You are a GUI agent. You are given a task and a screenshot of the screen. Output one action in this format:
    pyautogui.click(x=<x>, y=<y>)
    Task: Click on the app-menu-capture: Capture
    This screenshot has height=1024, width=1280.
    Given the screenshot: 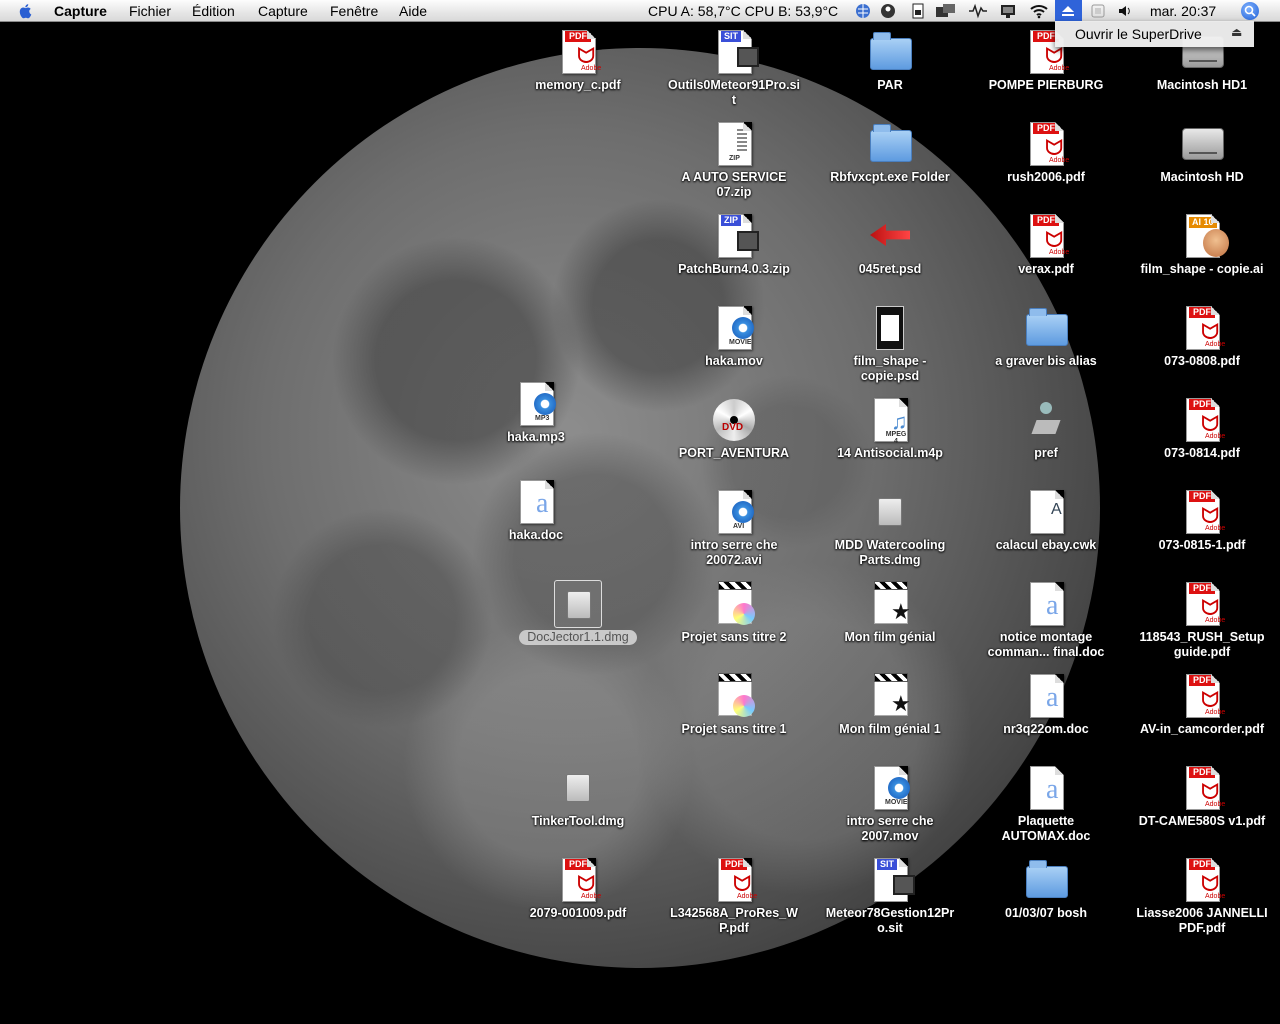 What is the action you would take?
    pyautogui.click(x=80, y=11)
    